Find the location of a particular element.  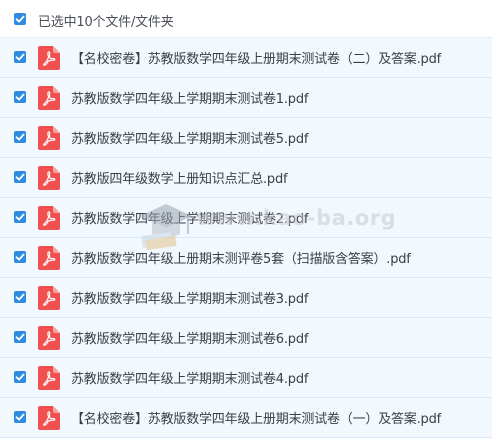

file-name: 【名校密卷】苏教版数学四年级上册期末测试卷（二）及答案.pdf is located at coordinates (256, 57).